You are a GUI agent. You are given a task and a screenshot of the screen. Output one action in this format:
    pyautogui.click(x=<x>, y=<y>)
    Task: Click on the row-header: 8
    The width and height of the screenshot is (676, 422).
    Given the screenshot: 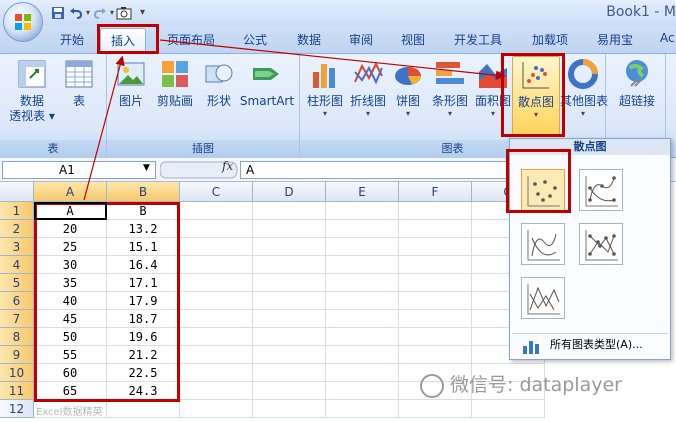 What is the action you would take?
    pyautogui.click(x=17, y=337)
    